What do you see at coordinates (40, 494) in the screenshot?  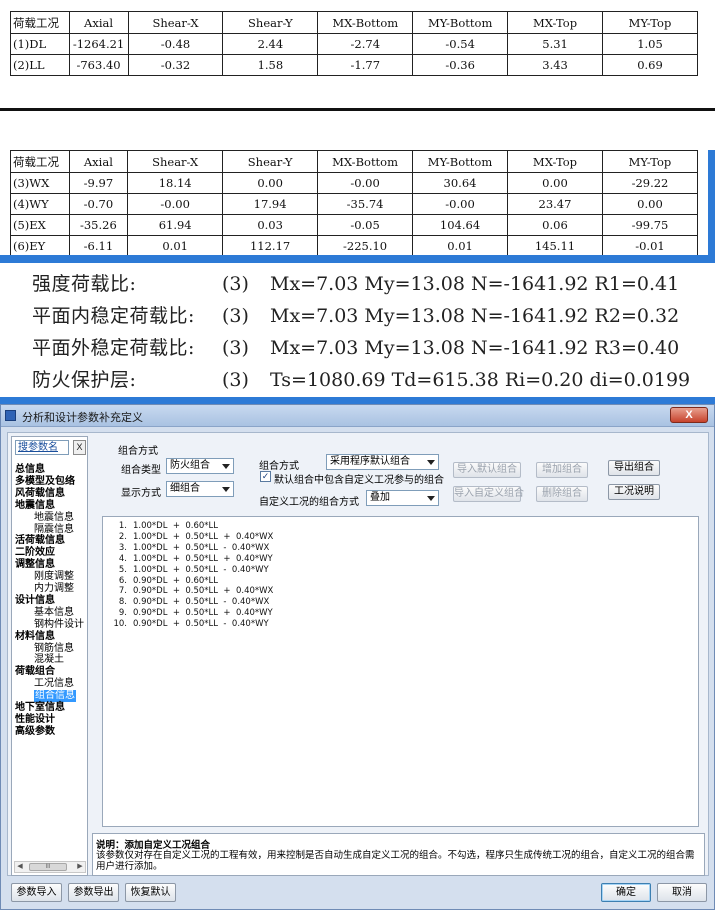 I see `tree-item: 风荷载信息` at bounding box center [40, 494].